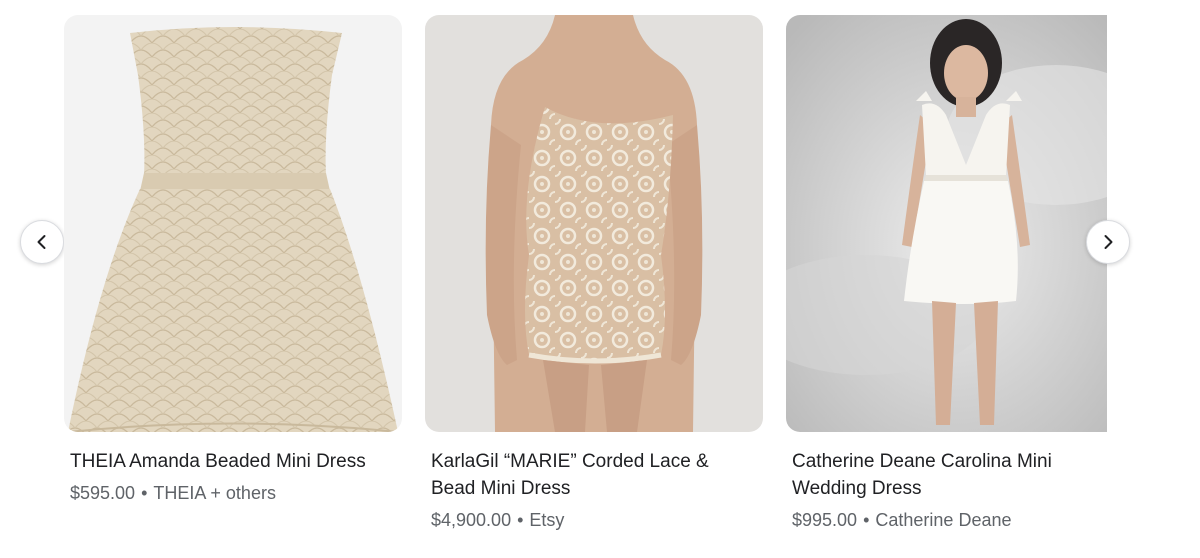  I want to click on product-seller: THEIA + others, so click(214, 493).